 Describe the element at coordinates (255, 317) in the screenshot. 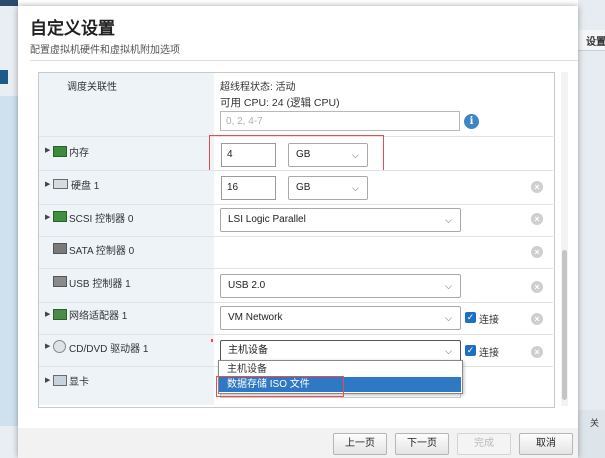

I see `network-value: VM Network` at that location.